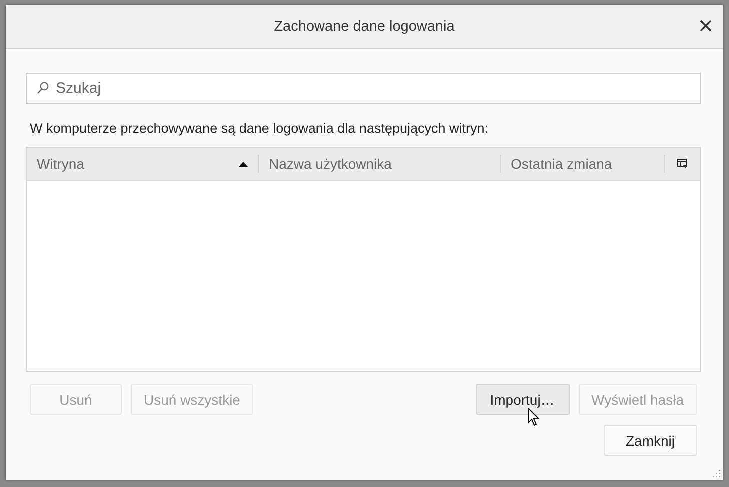 Image resolution: width=729 pixels, height=487 pixels. Describe the element at coordinates (650, 440) in the screenshot. I see `close-button: Zamknij` at that location.